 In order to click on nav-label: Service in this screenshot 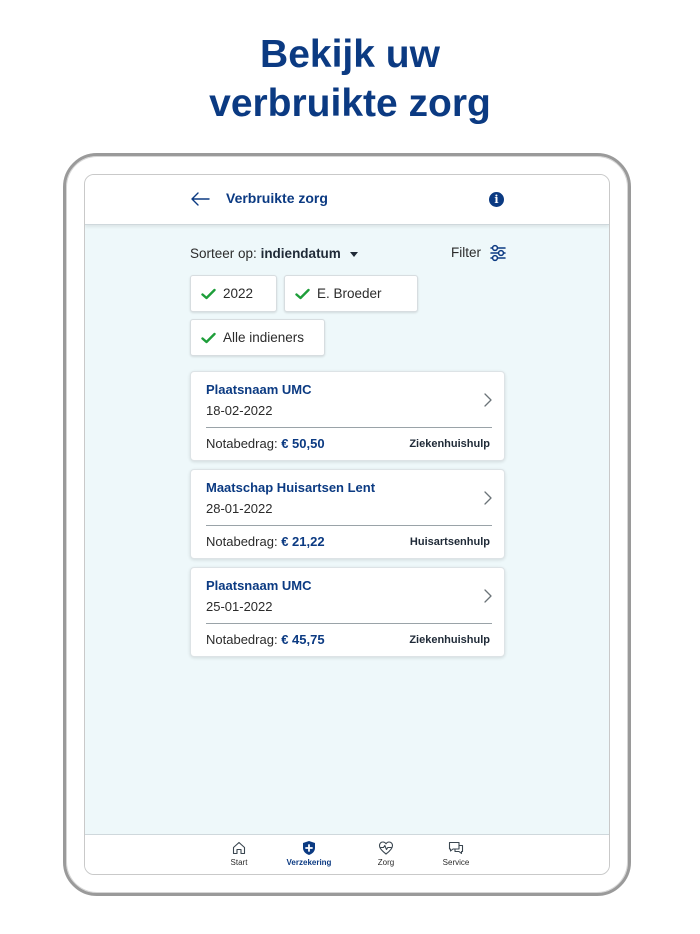, I will do `click(456, 862)`.